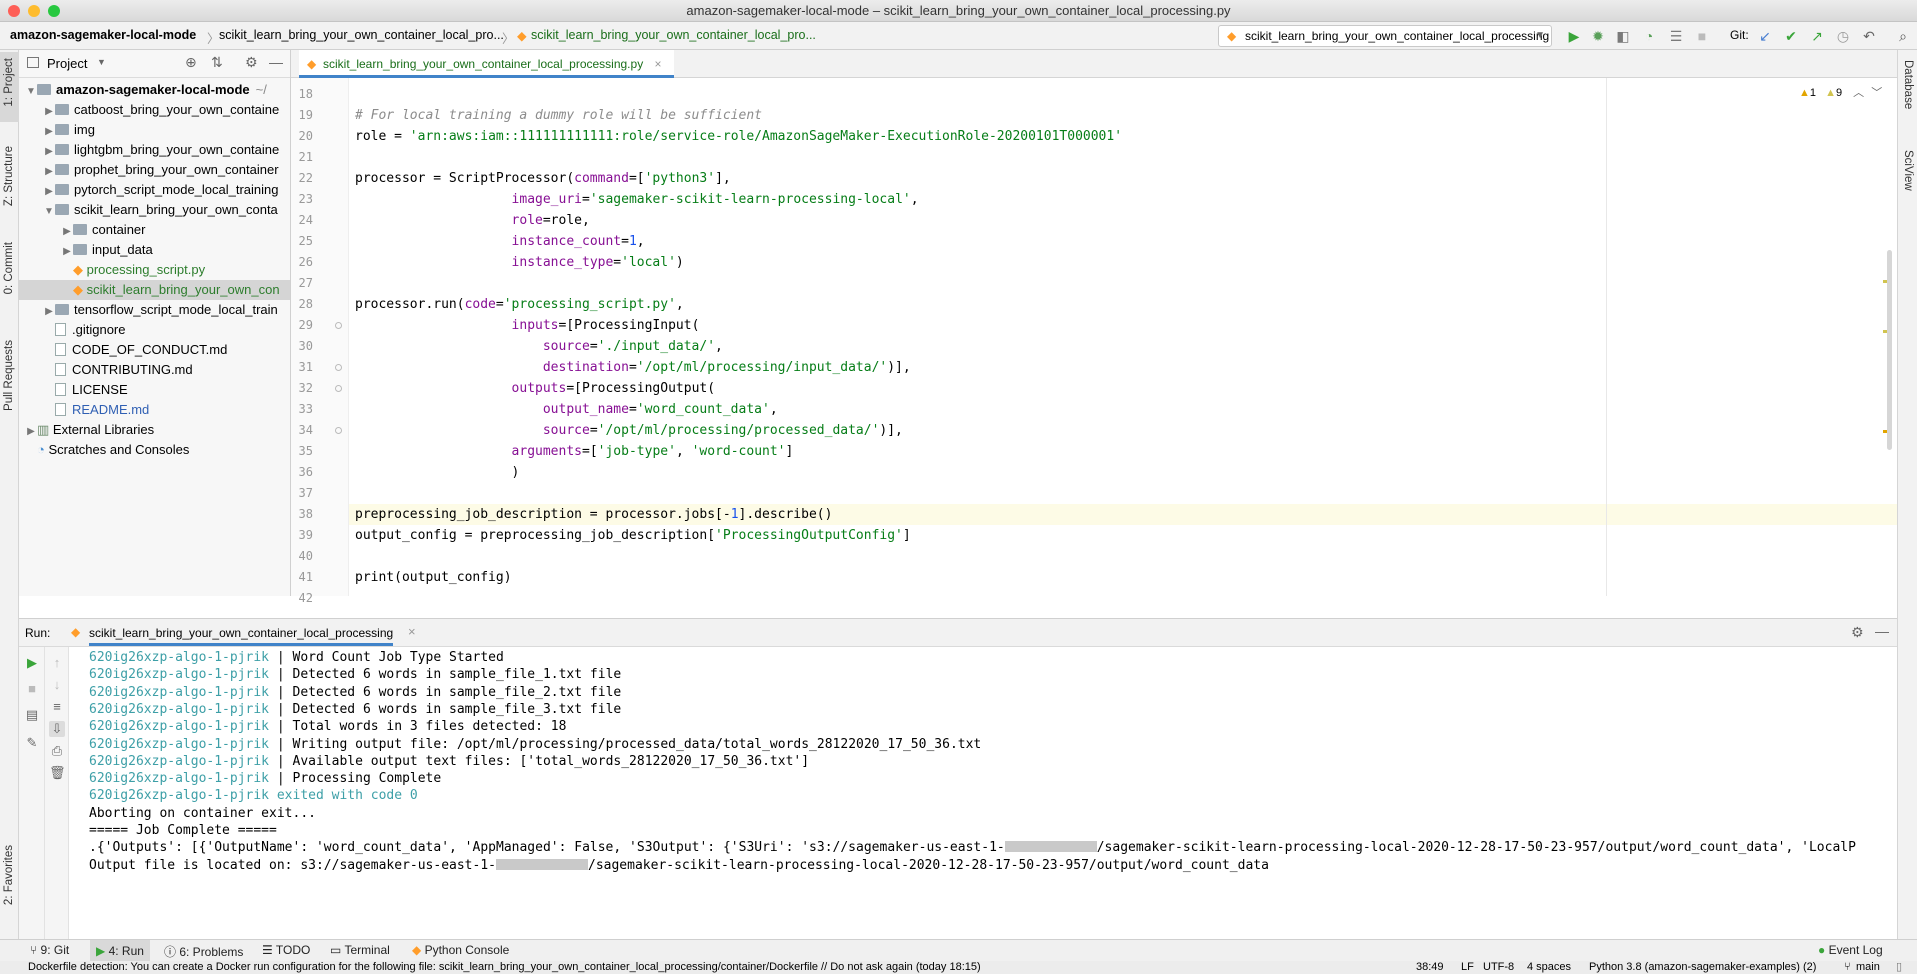  What do you see at coordinates (57, 773) in the screenshot?
I see `trash-icon: 🗑` at bounding box center [57, 773].